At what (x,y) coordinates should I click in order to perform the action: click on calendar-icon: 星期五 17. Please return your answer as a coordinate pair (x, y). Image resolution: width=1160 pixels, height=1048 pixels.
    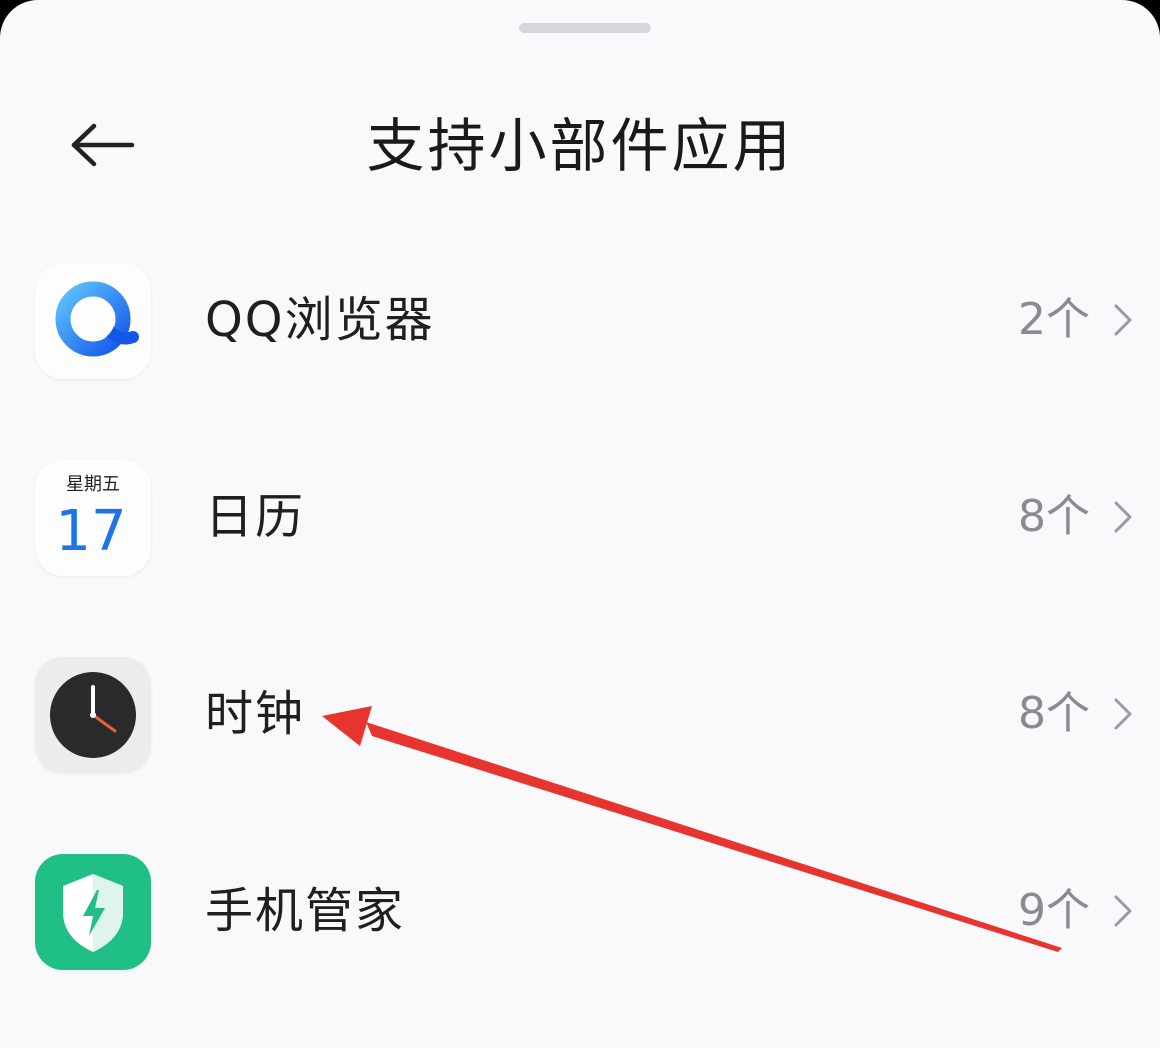
    Looking at the image, I should click on (93, 518).